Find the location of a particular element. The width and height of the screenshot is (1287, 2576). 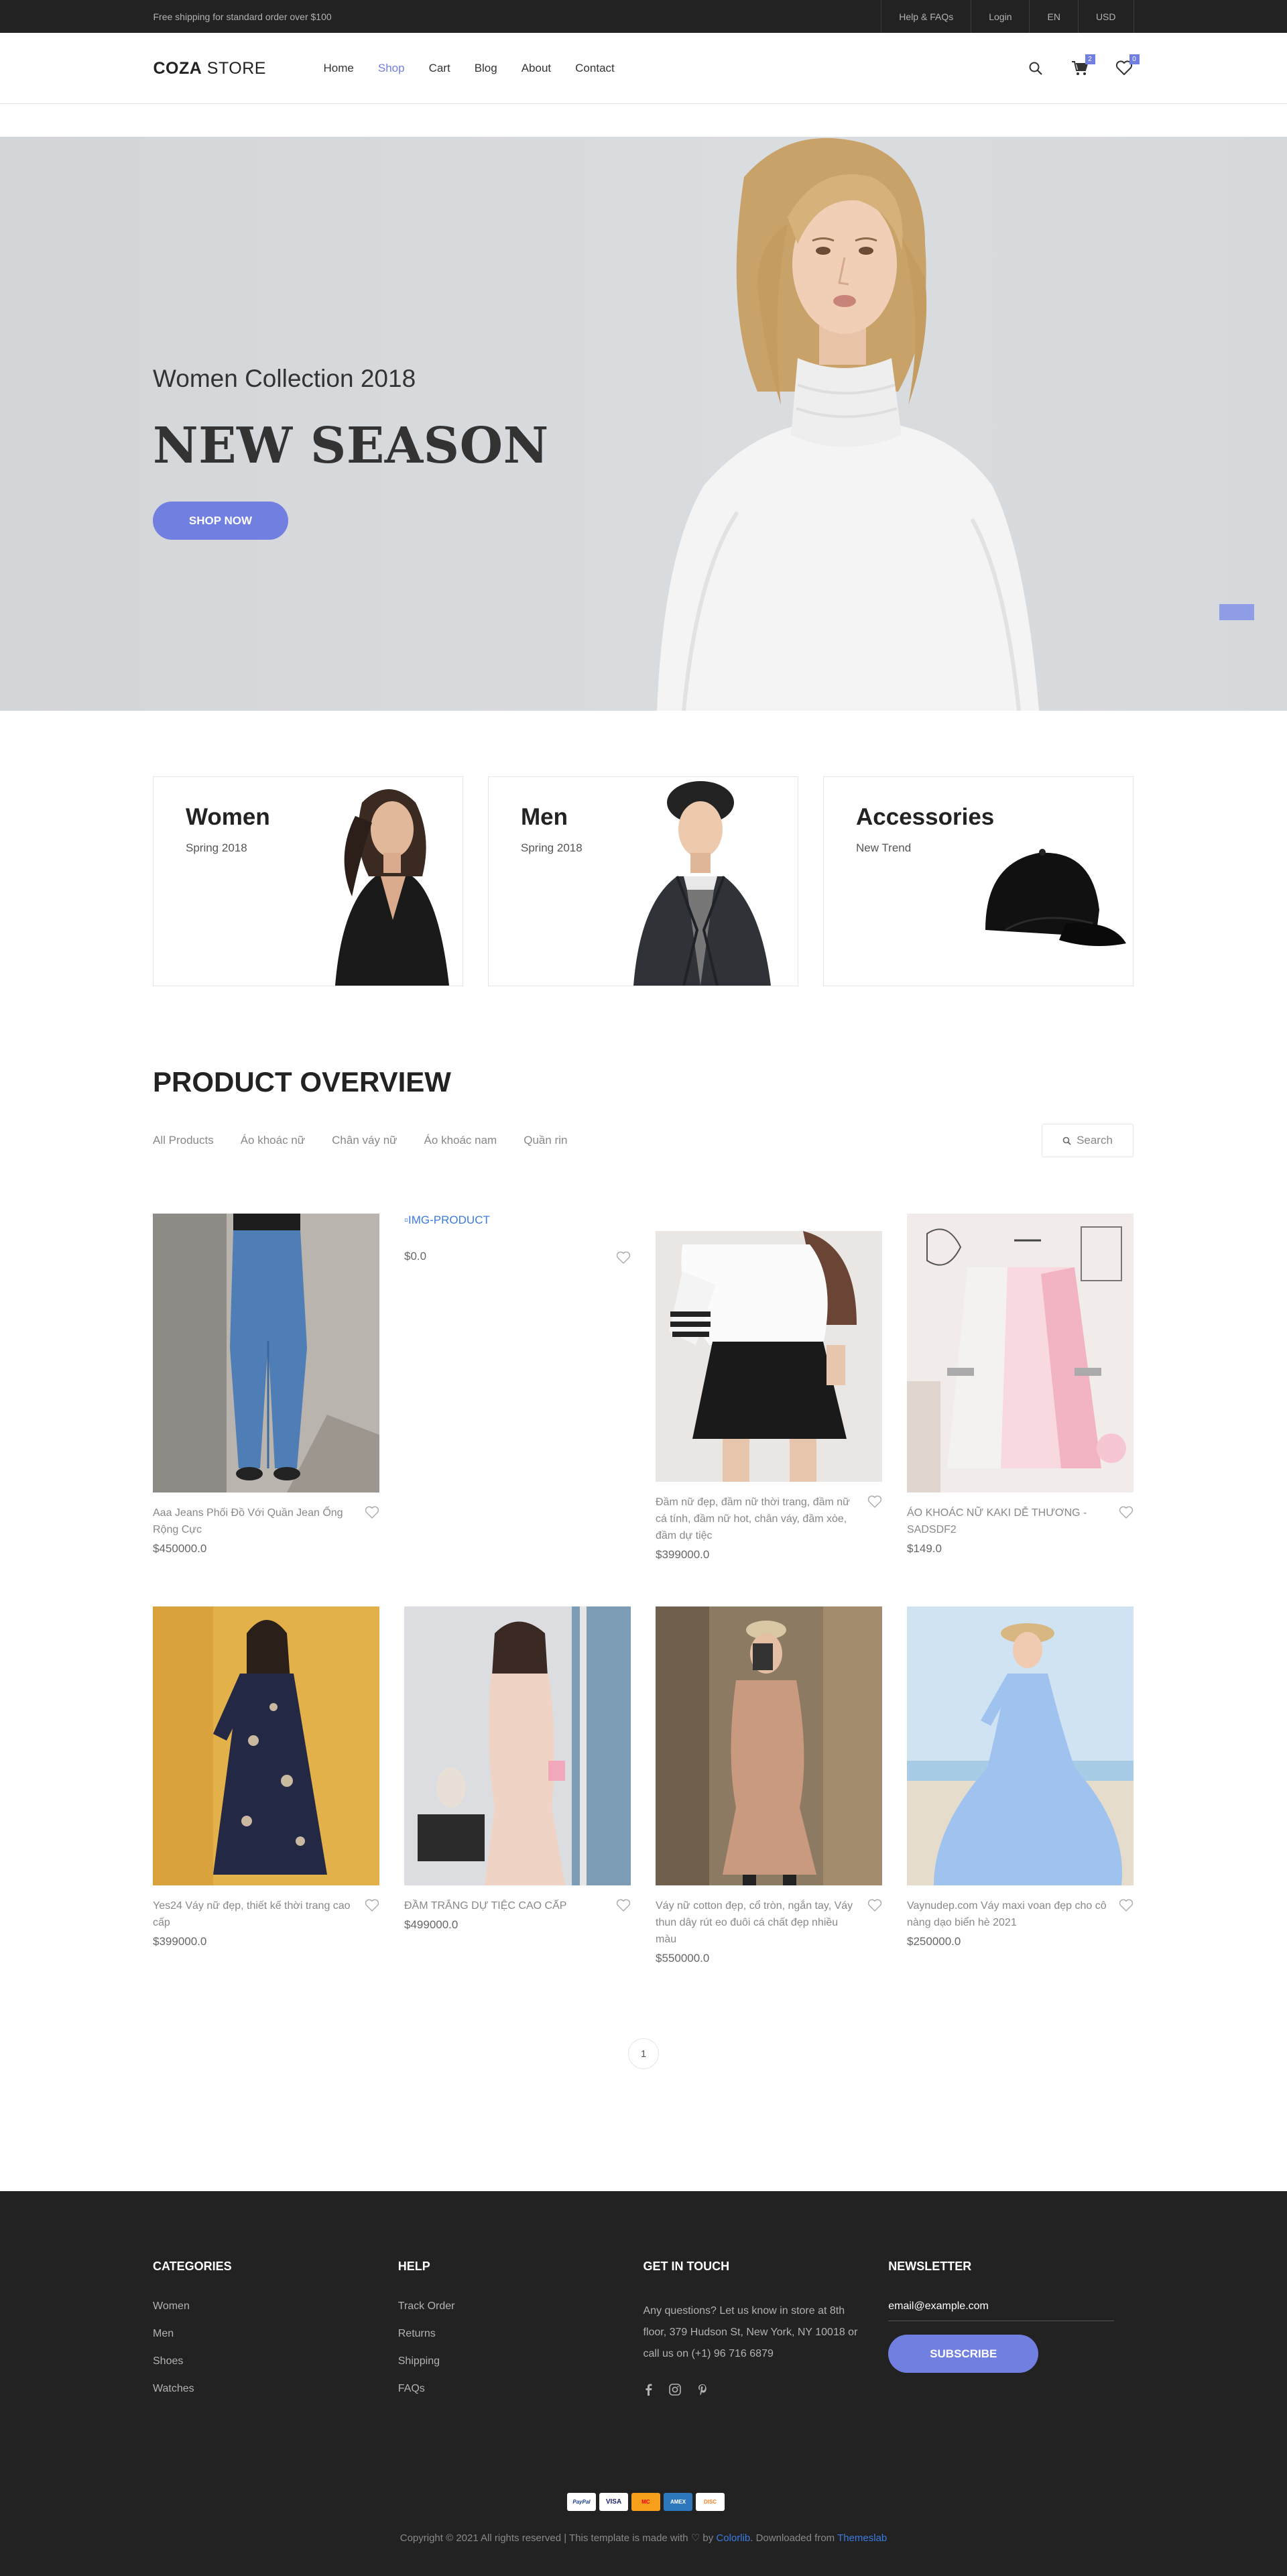

product-info: ĐẦM TRẮNG DỰ TIỆC CAO CẤP $499000.0 is located at coordinates (517, 1914).